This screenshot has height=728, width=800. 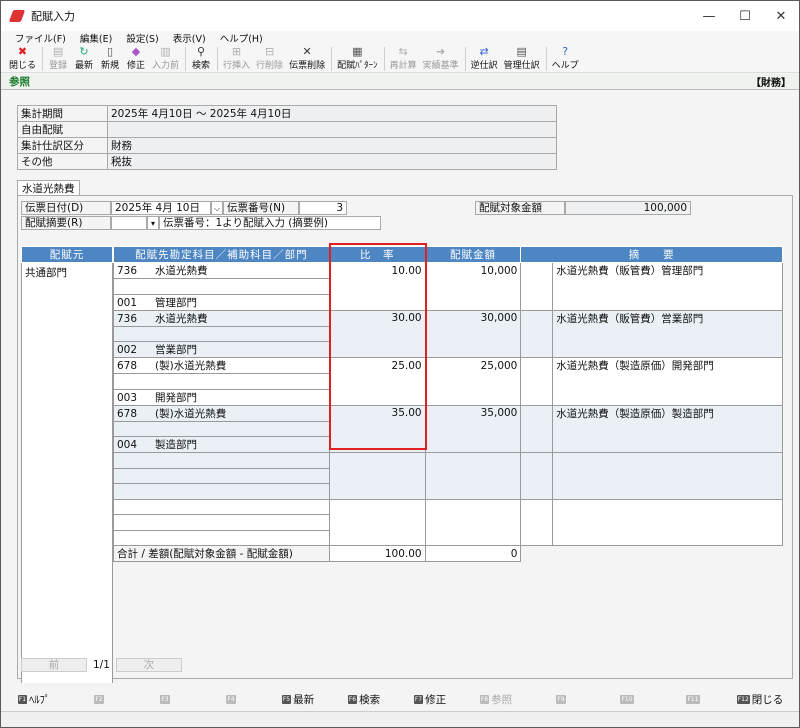 I want to click on account-cell: 002 営業部門, so click(x=221, y=349).